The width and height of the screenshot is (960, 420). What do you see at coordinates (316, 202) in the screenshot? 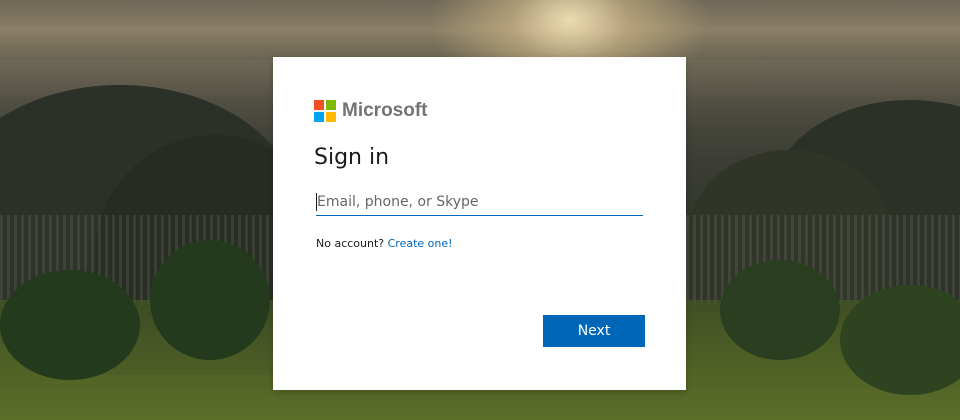
I see `text-caret` at bounding box center [316, 202].